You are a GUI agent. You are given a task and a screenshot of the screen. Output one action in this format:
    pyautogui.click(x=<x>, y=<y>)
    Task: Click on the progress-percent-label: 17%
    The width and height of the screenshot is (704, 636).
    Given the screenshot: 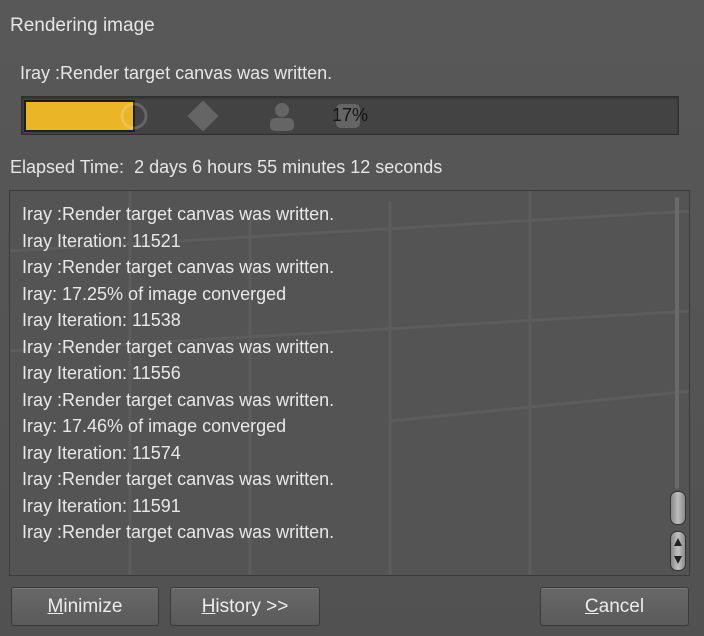 What is the action you would take?
    pyautogui.click(x=350, y=115)
    